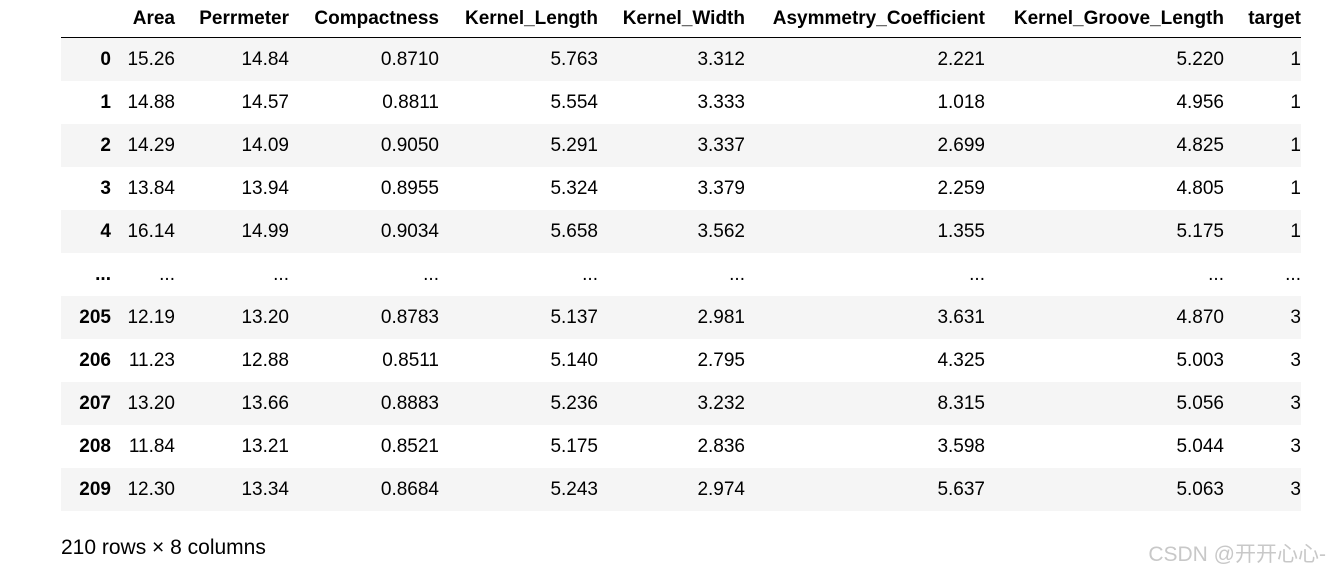 This screenshot has width=1334, height=573. Describe the element at coordinates (1200, 360) in the screenshot. I see `table-cell: 5.003` at that location.